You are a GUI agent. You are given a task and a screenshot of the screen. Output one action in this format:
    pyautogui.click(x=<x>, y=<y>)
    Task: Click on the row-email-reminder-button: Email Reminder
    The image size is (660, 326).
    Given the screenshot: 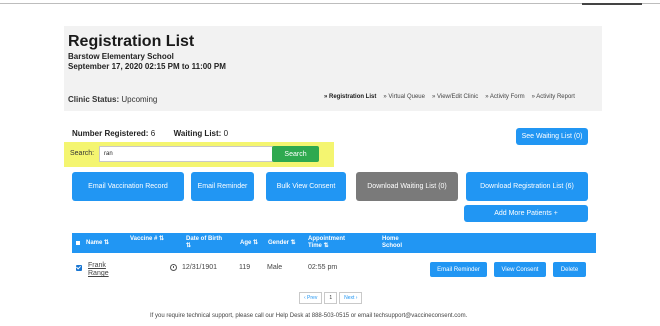 What is the action you would take?
    pyautogui.click(x=458, y=269)
    